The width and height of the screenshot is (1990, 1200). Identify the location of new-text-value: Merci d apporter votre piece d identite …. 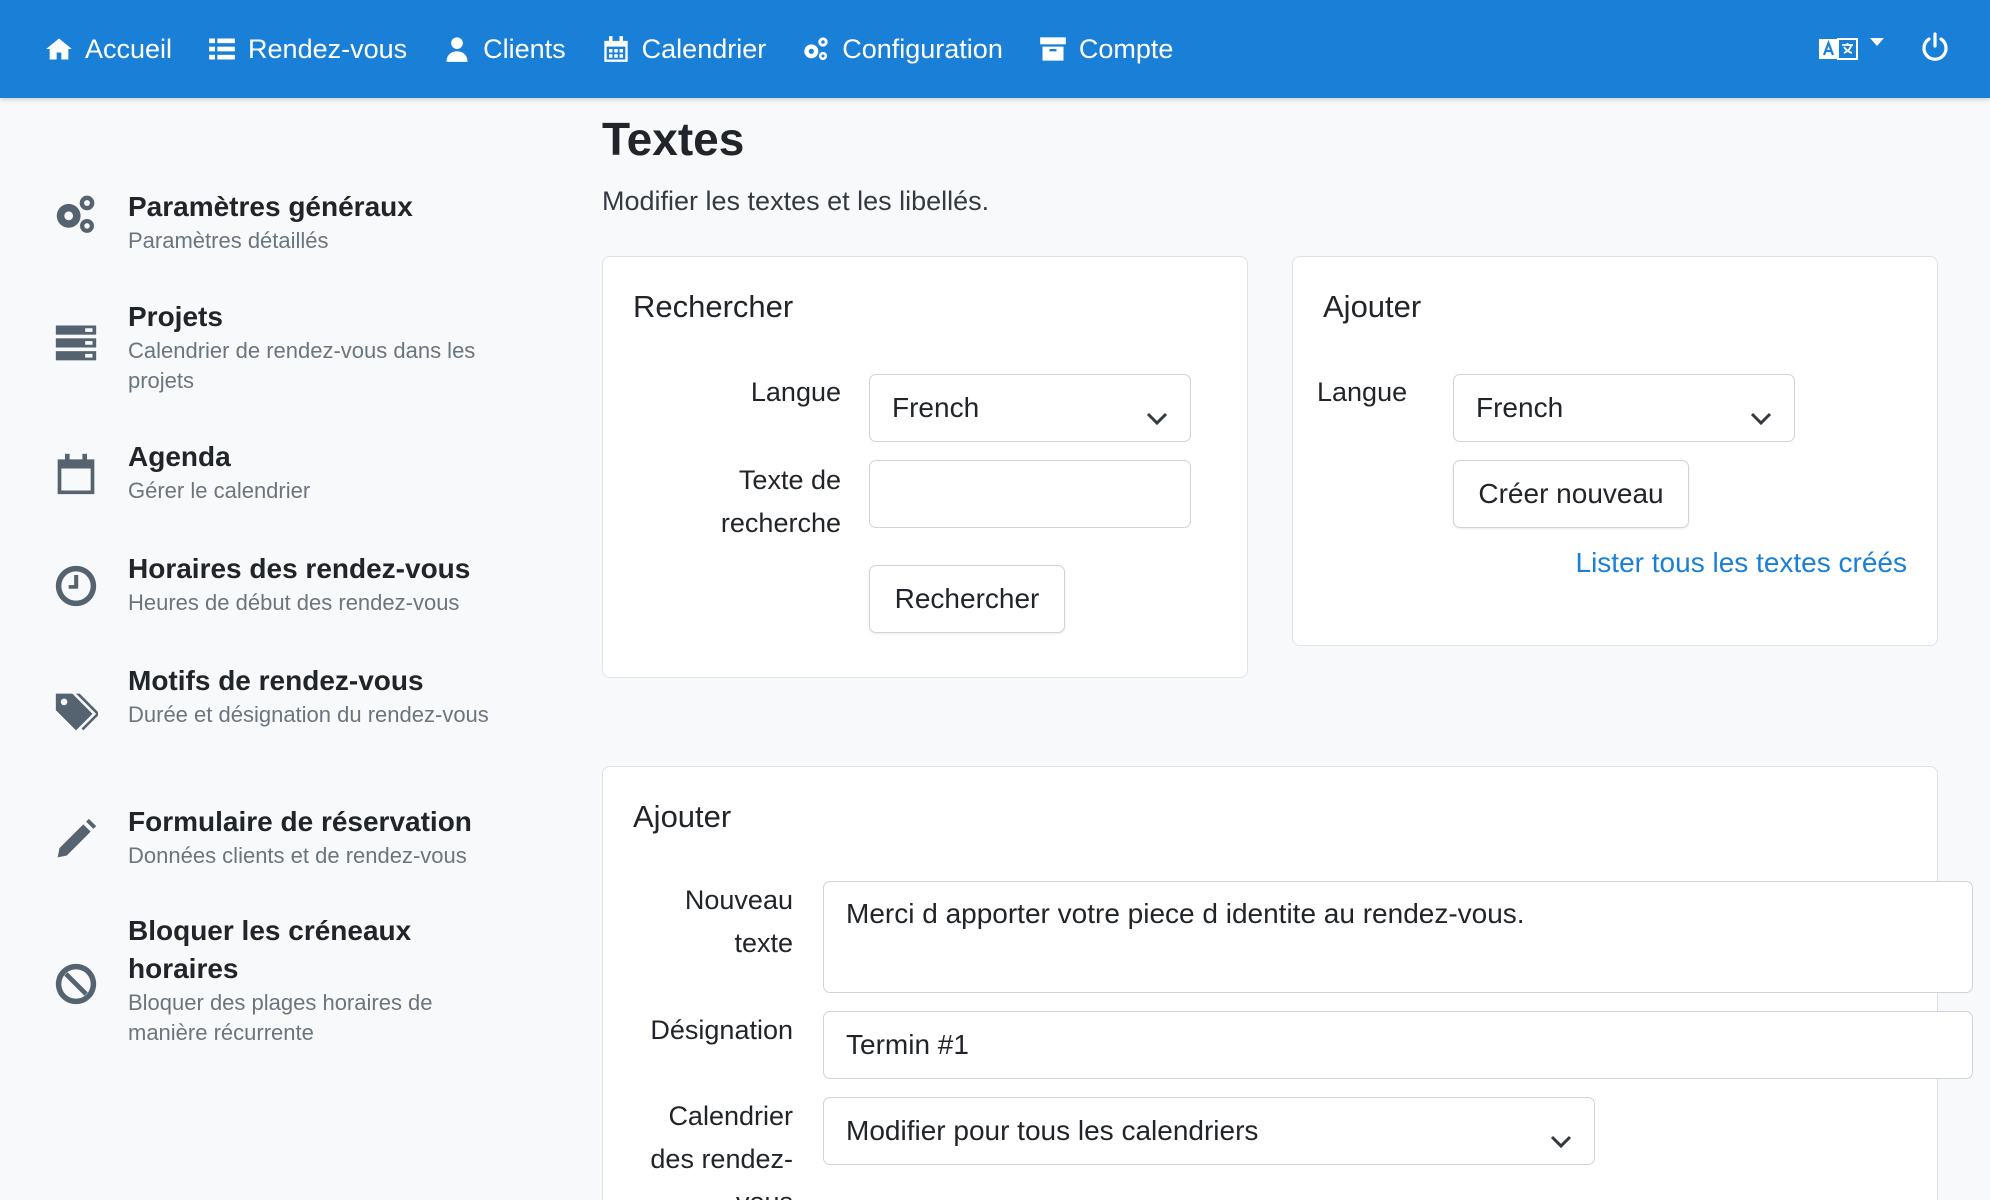
(1185, 913).